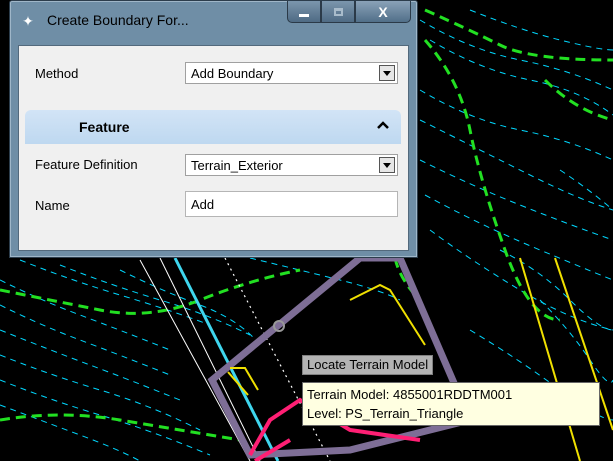  What do you see at coordinates (383, 125) in the screenshot?
I see `chevron-up-icon` at bounding box center [383, 125].